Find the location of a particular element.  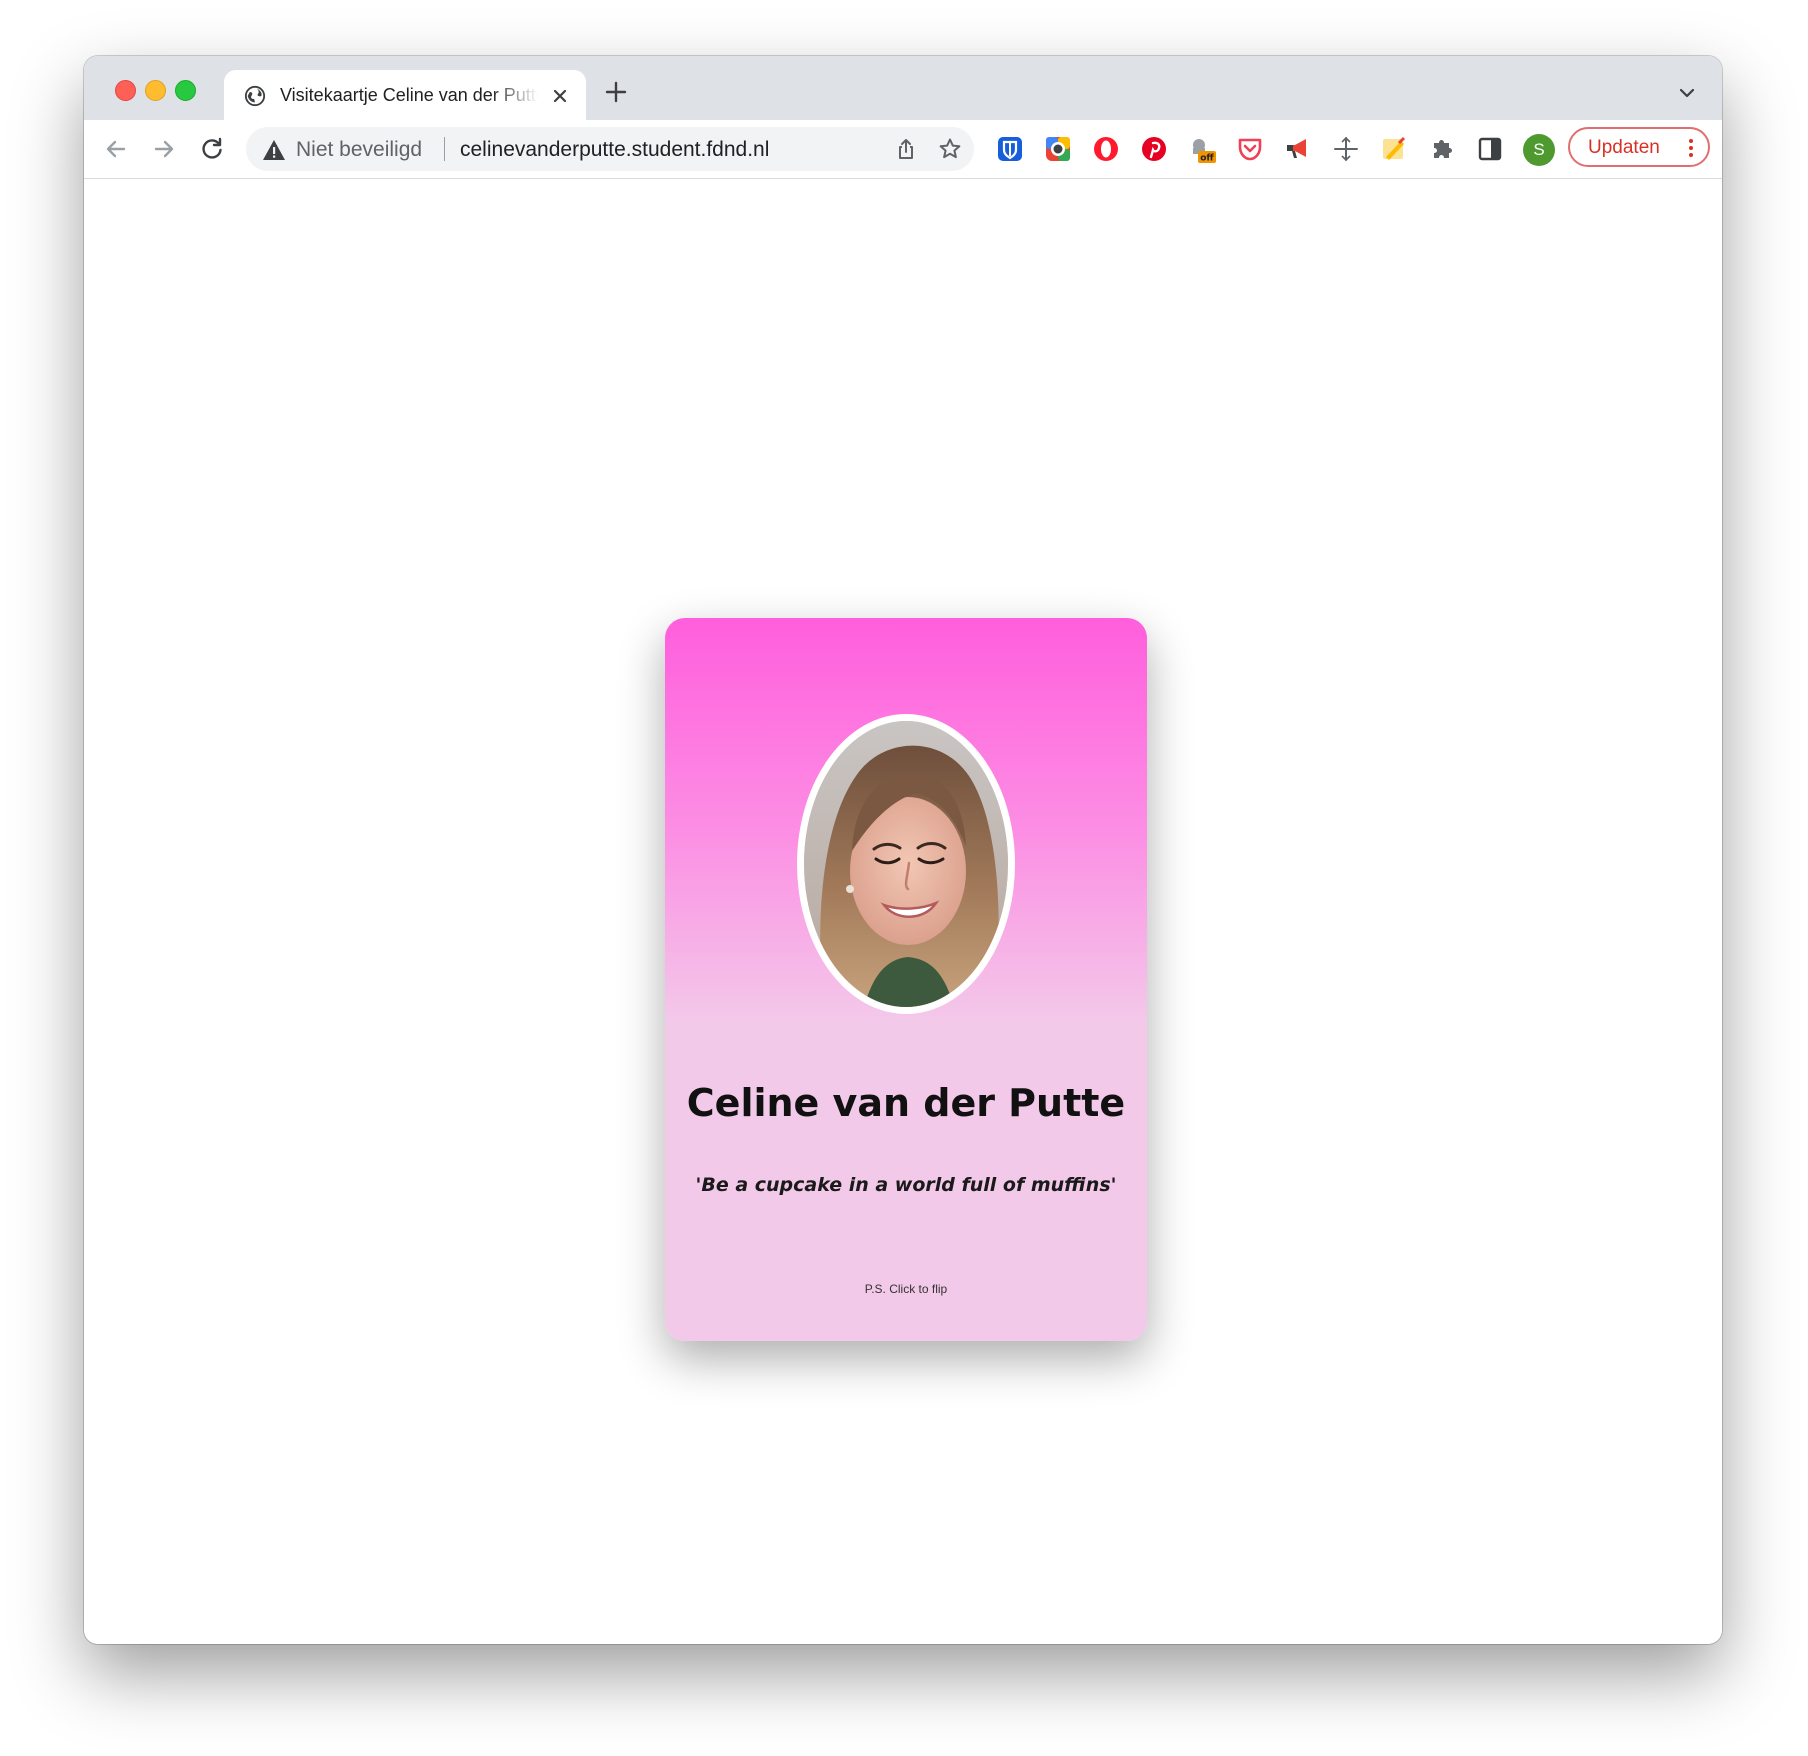

tab-title: Visitekaartje Celine van der Putte is located at coordinates (409, 95).